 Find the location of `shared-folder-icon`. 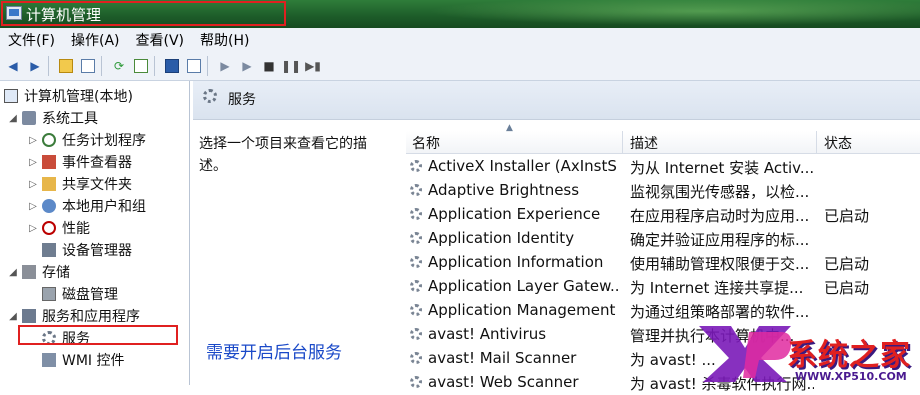

shared-folder-icon is located at coordinates (49, 184).